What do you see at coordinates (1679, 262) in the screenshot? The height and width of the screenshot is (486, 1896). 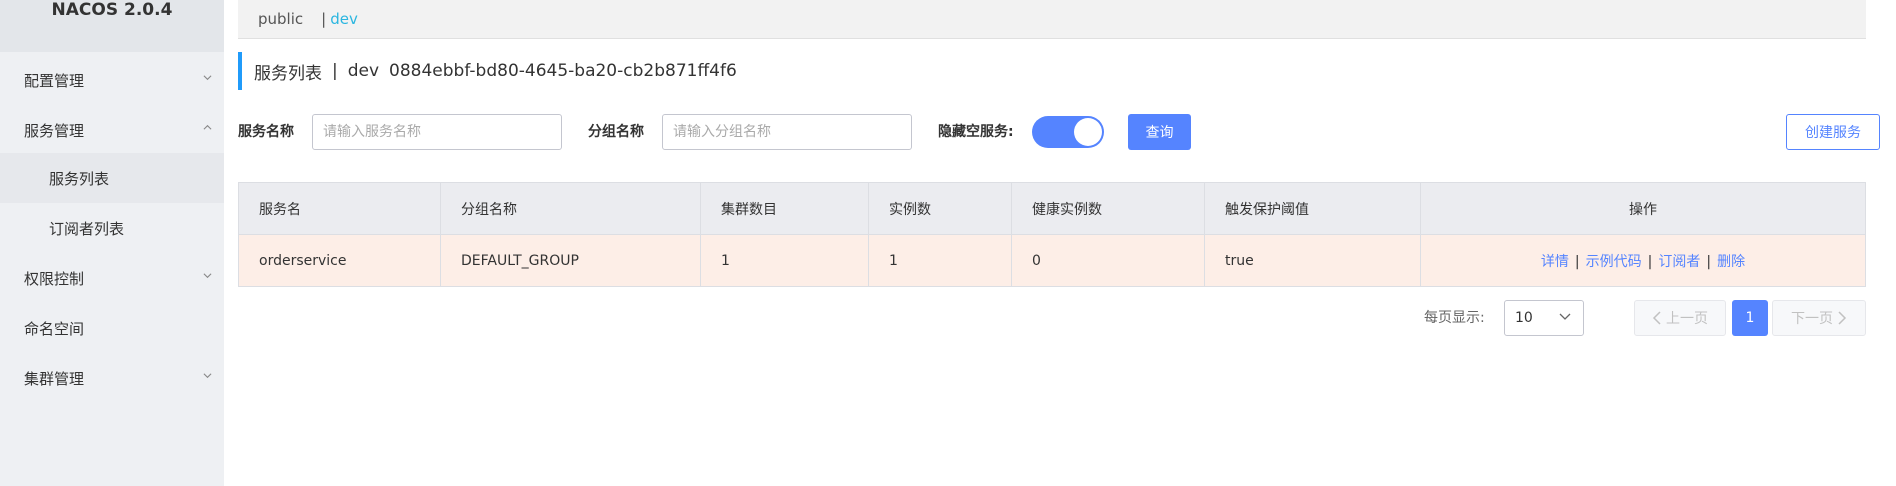 I see `subscribers-link: 订阅者` at bounding box center [1679, 262].